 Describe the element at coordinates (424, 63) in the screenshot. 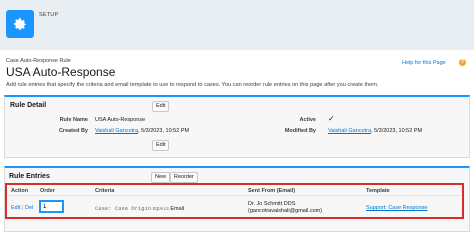

I see `help-link: Help for this Page` at that location.